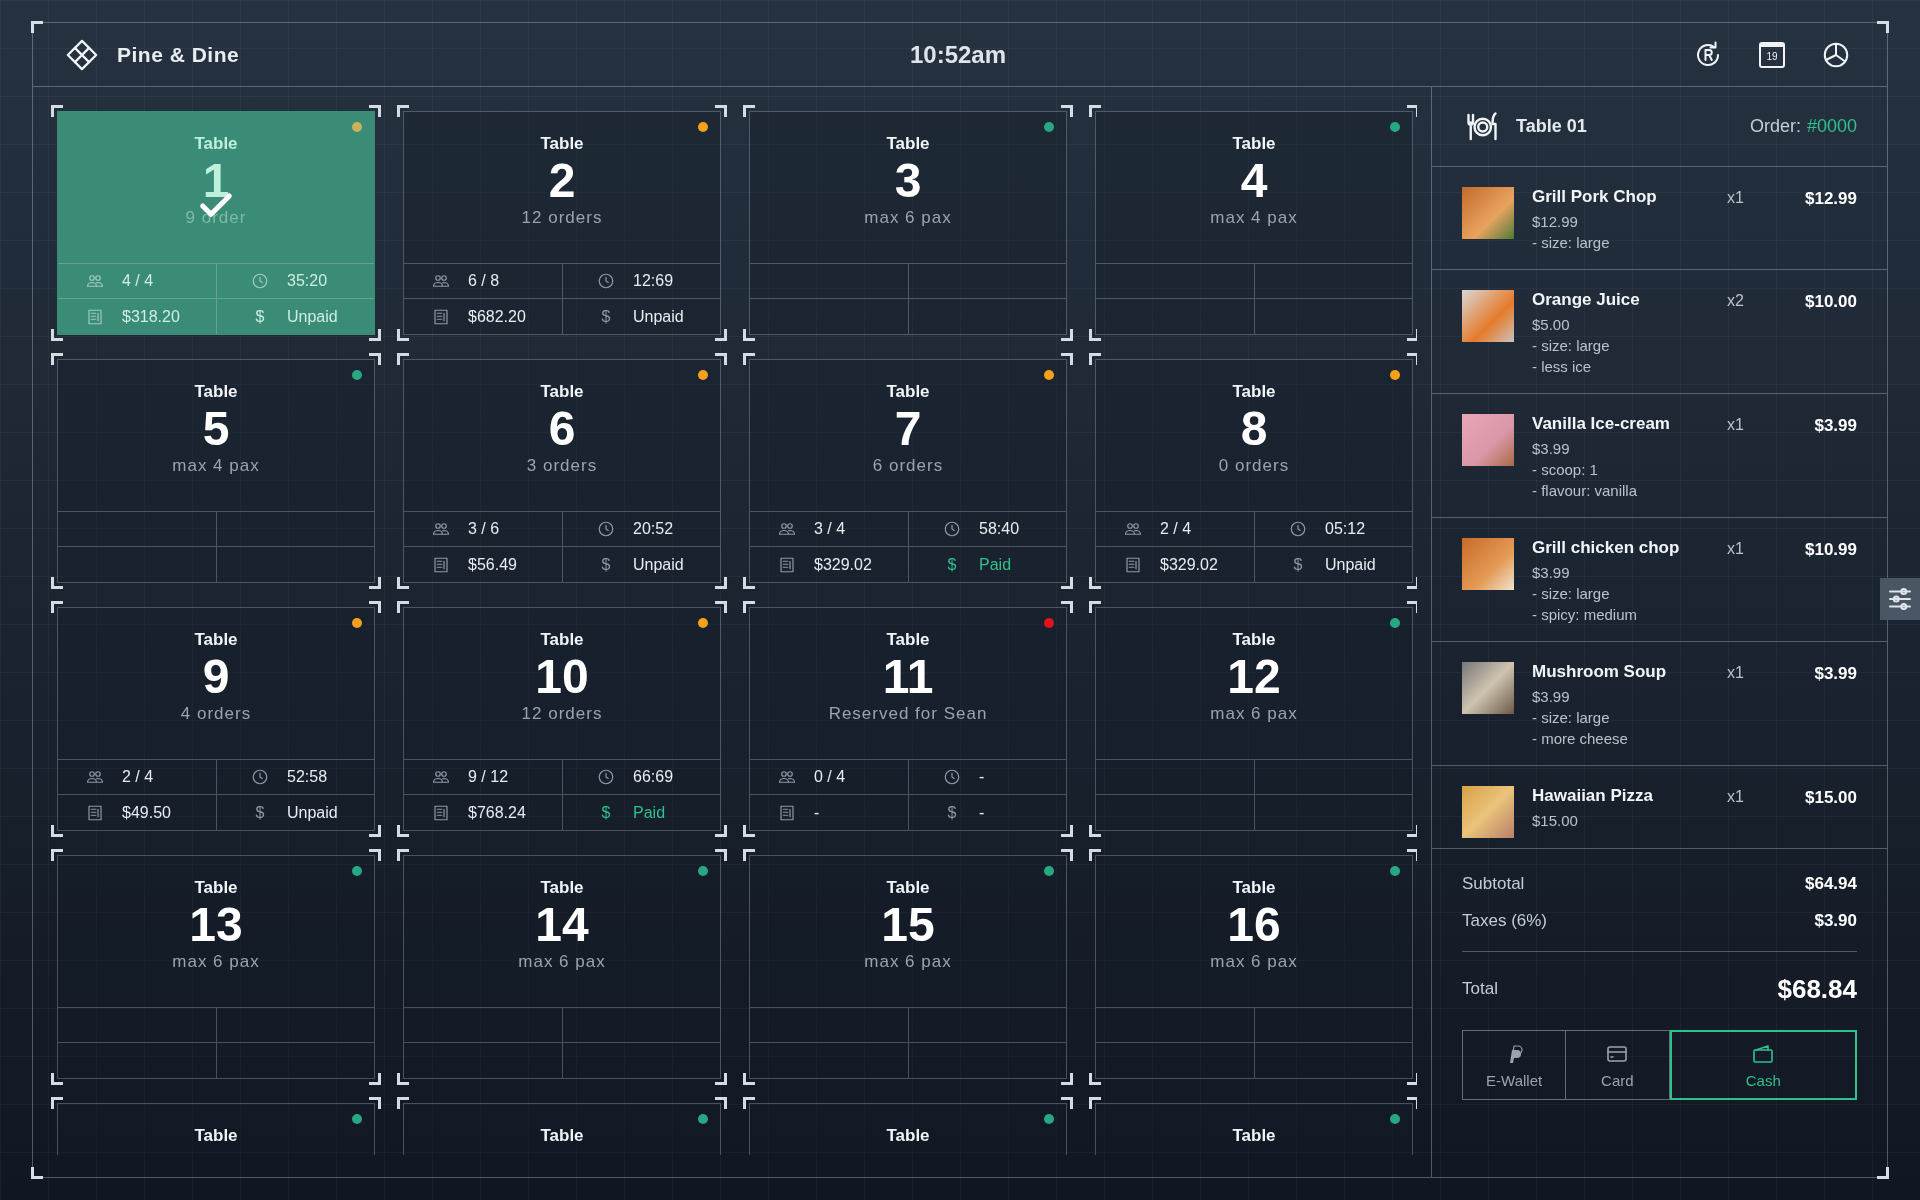 The width and height of the screenshot is (1920, 1200). Describe the element at coordinates (908, 714) in the screenshot. I see `table-subtitle: Reserved for Sean` at that location.